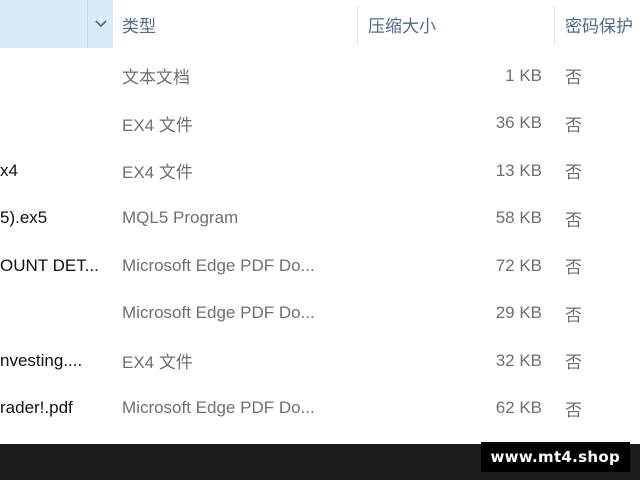 This screenshot has width=640, height=480. I want to click on column-header-name, so click(56, 24).